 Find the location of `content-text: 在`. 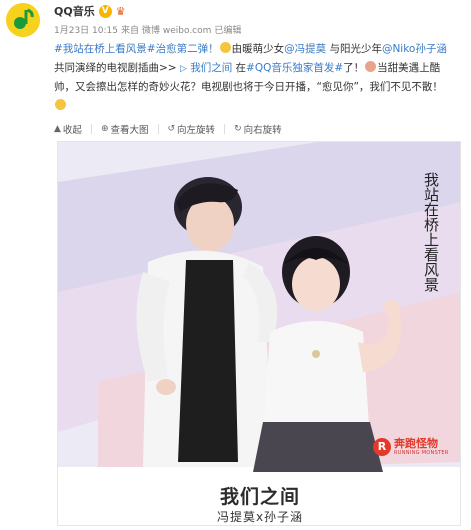

content-text: 在 is located at coordinates (239, 67).